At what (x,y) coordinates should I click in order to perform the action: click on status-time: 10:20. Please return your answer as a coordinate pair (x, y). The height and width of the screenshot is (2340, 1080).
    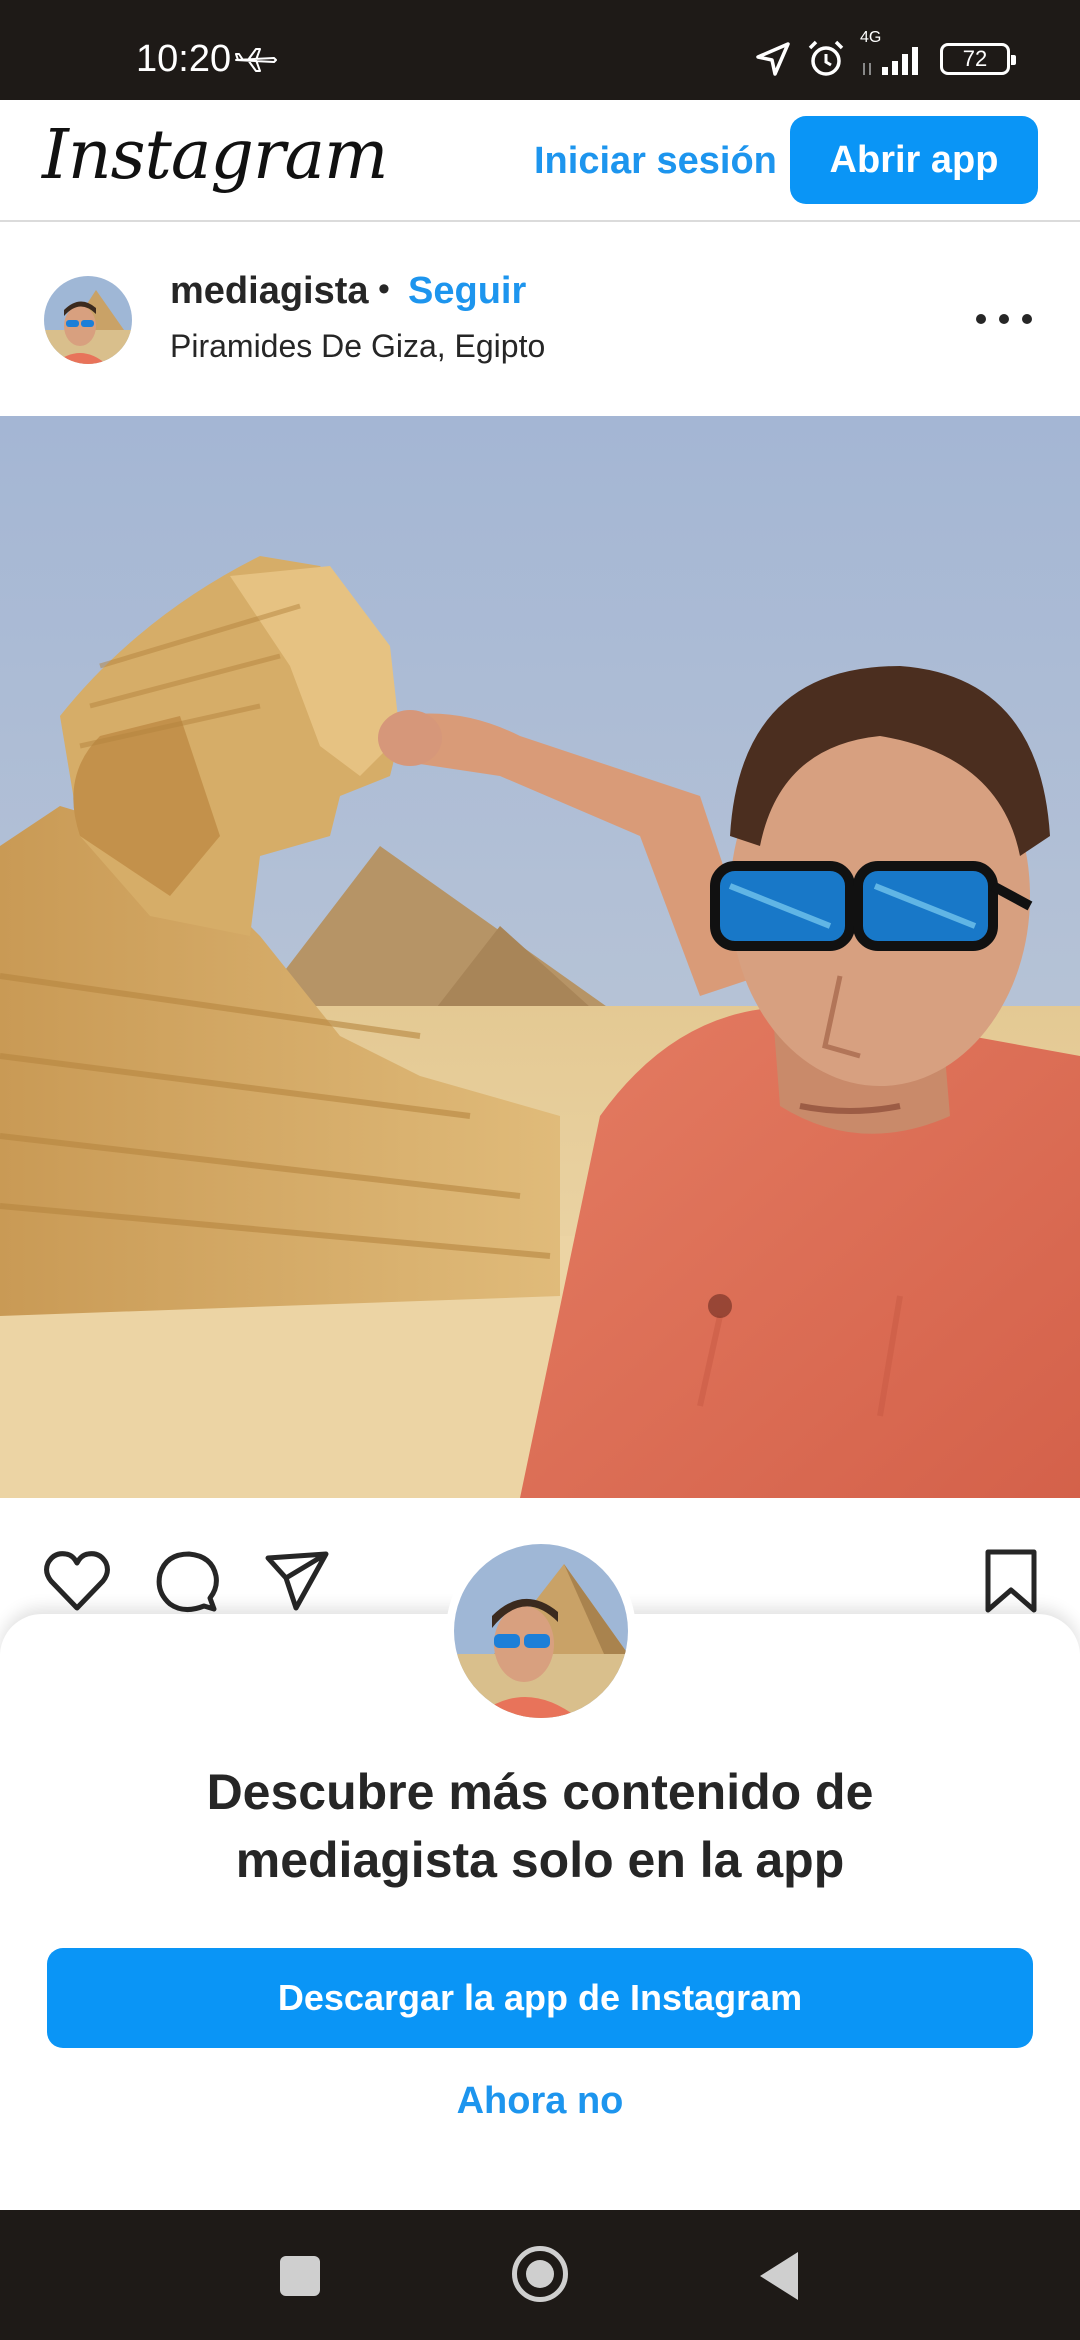
    Looking at the image, I should click on (184, 59).